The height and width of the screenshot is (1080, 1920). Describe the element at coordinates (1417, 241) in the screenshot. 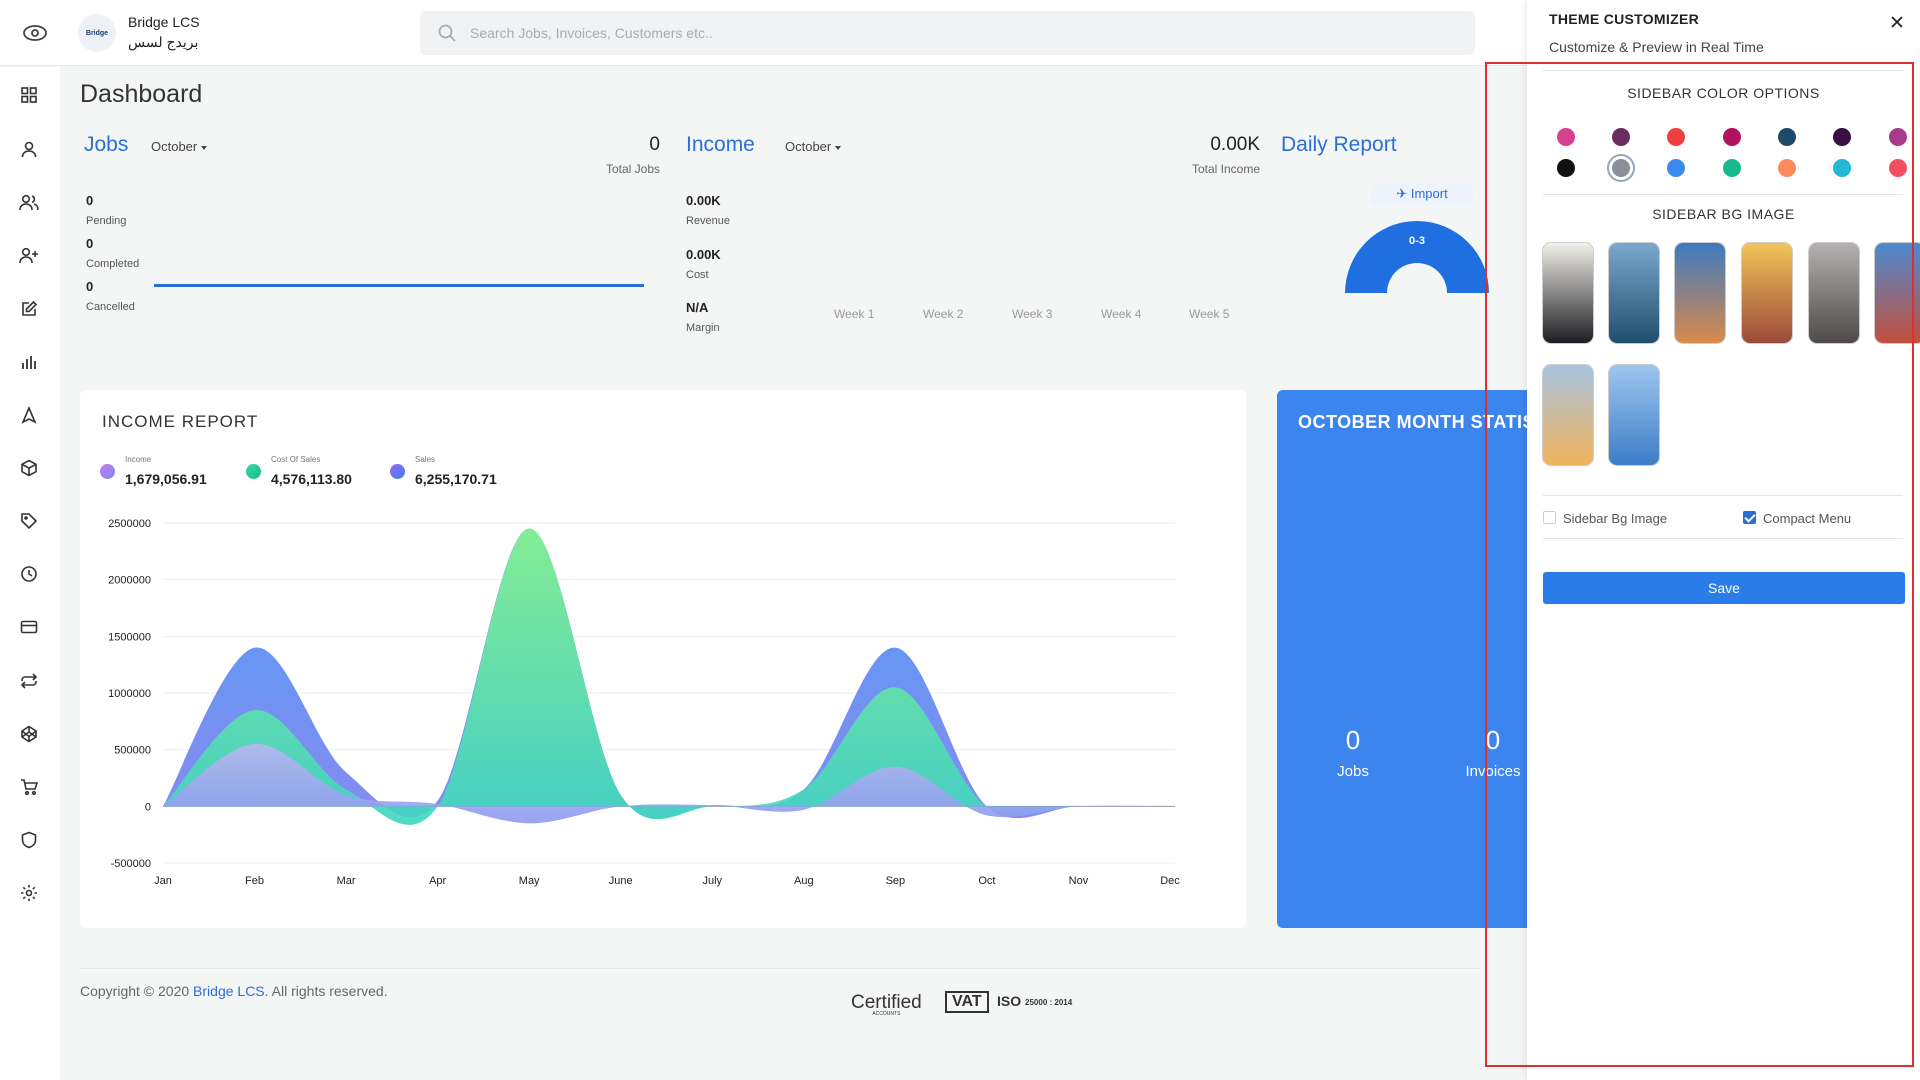

I see `gauge-label: 0-3` at that location.